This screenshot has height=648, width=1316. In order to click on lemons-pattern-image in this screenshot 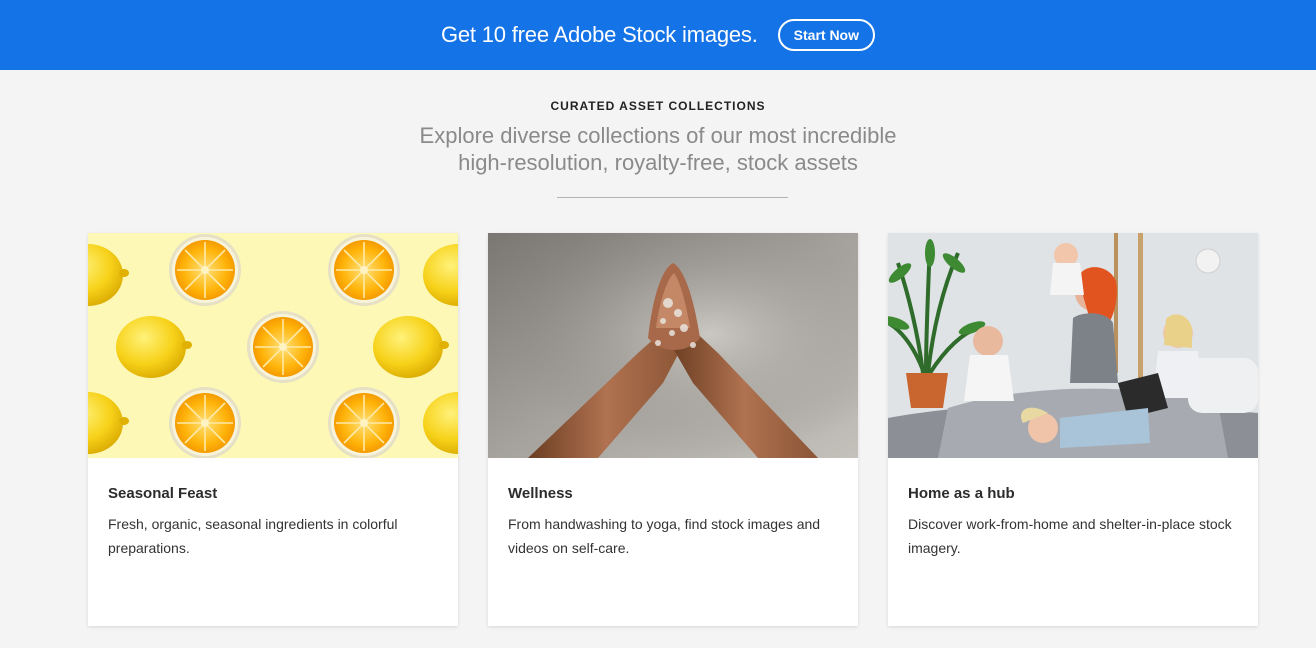, I will do `click(273, 345)`.